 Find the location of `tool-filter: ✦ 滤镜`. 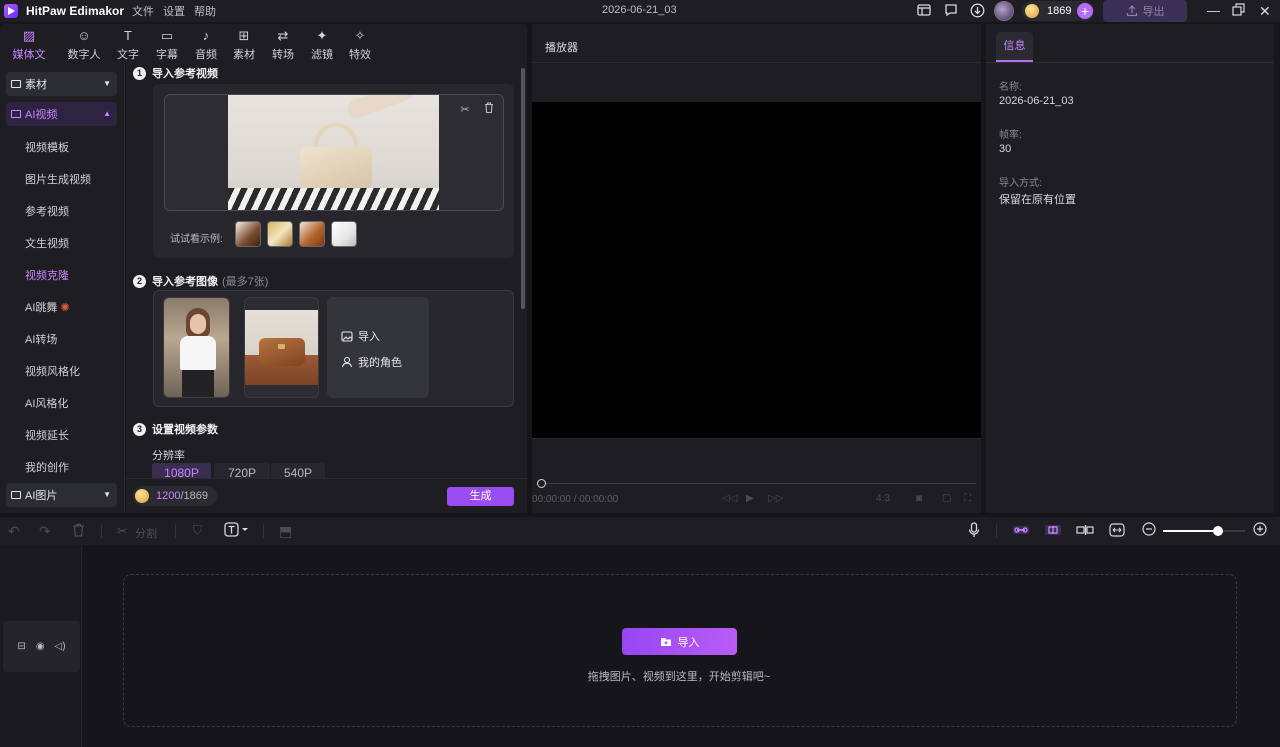

tool-filter: ✦ 滤镜 is located at coordinates (322, 45).